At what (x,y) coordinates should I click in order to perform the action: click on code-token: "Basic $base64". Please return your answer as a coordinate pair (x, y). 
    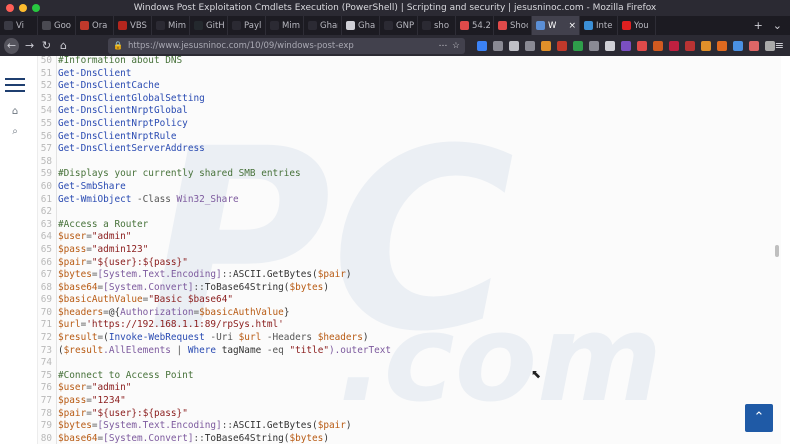
    Looking at the image, I should click on (190, 300).